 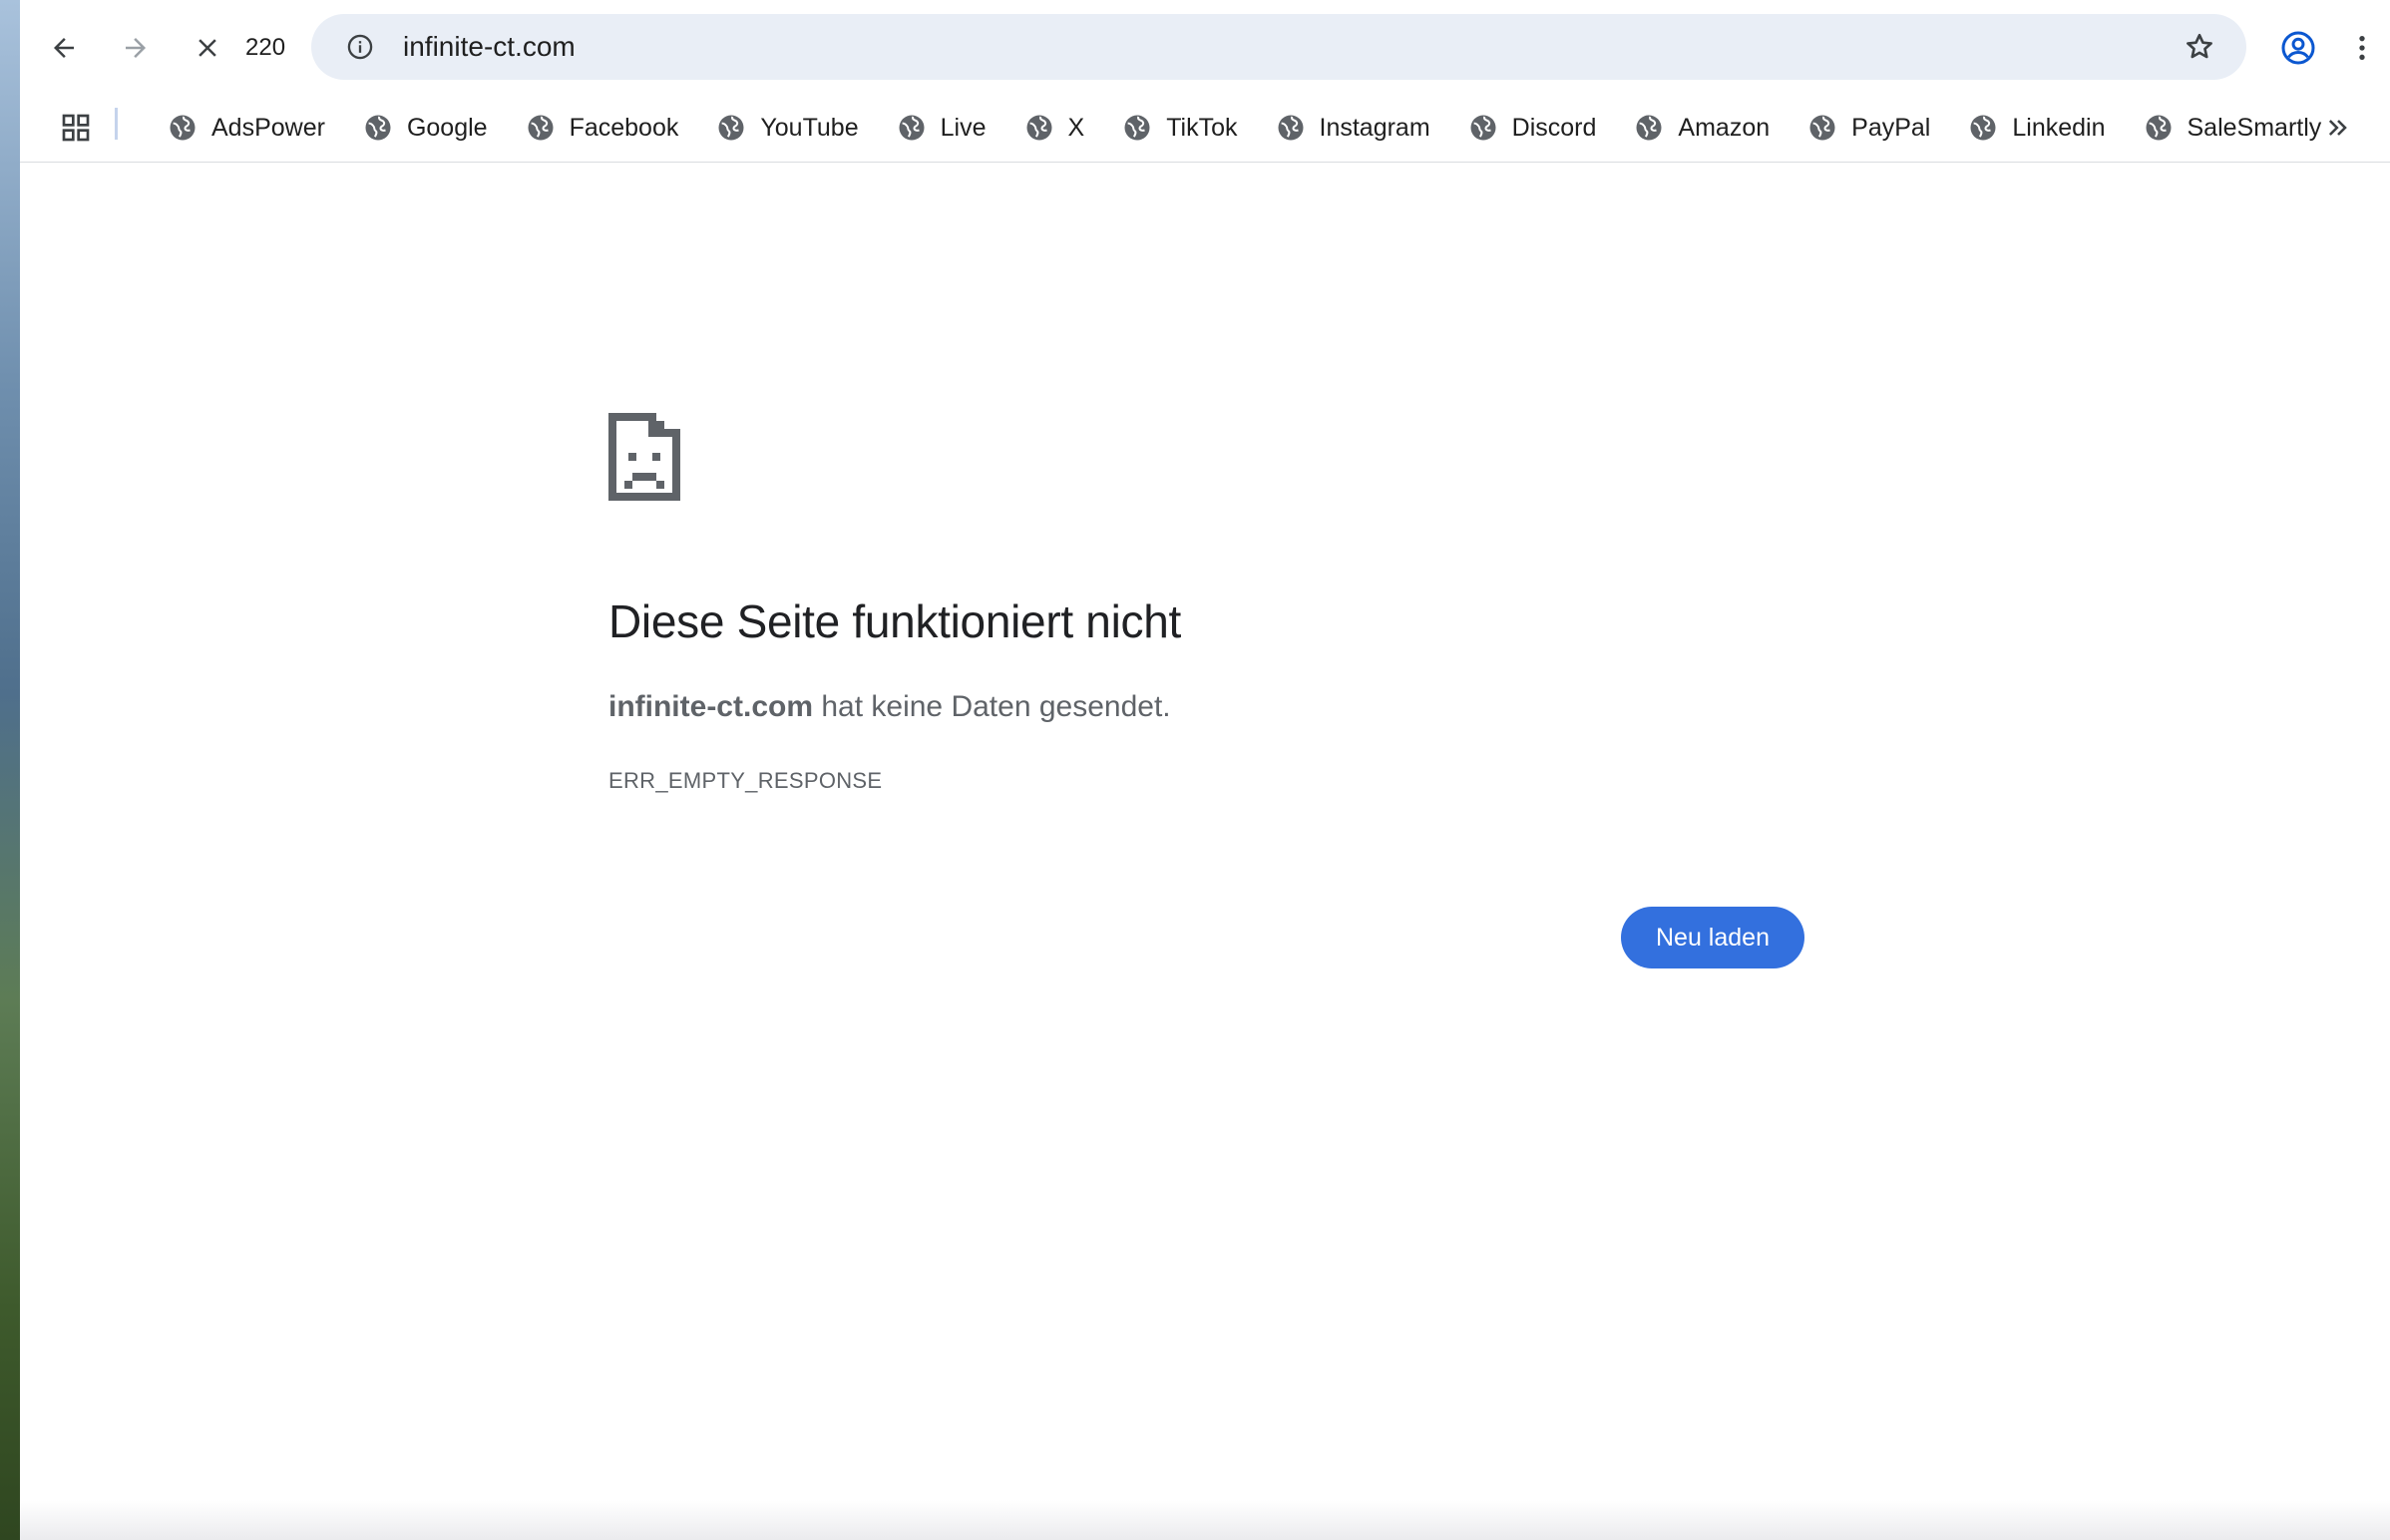 What do you see at coordinates (268, 127) in the screenshot?
I see `bookmark-label: AdsPower` at bounding box center [268, 127].